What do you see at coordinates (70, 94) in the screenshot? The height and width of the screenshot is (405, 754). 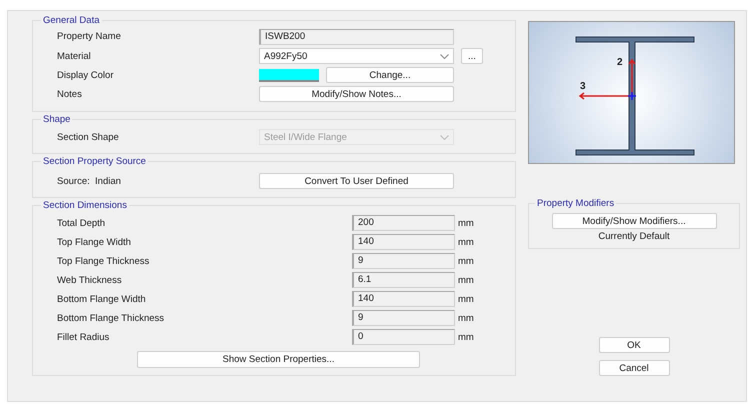 I see `field-label: Notes` at bounding box center [70, 94].